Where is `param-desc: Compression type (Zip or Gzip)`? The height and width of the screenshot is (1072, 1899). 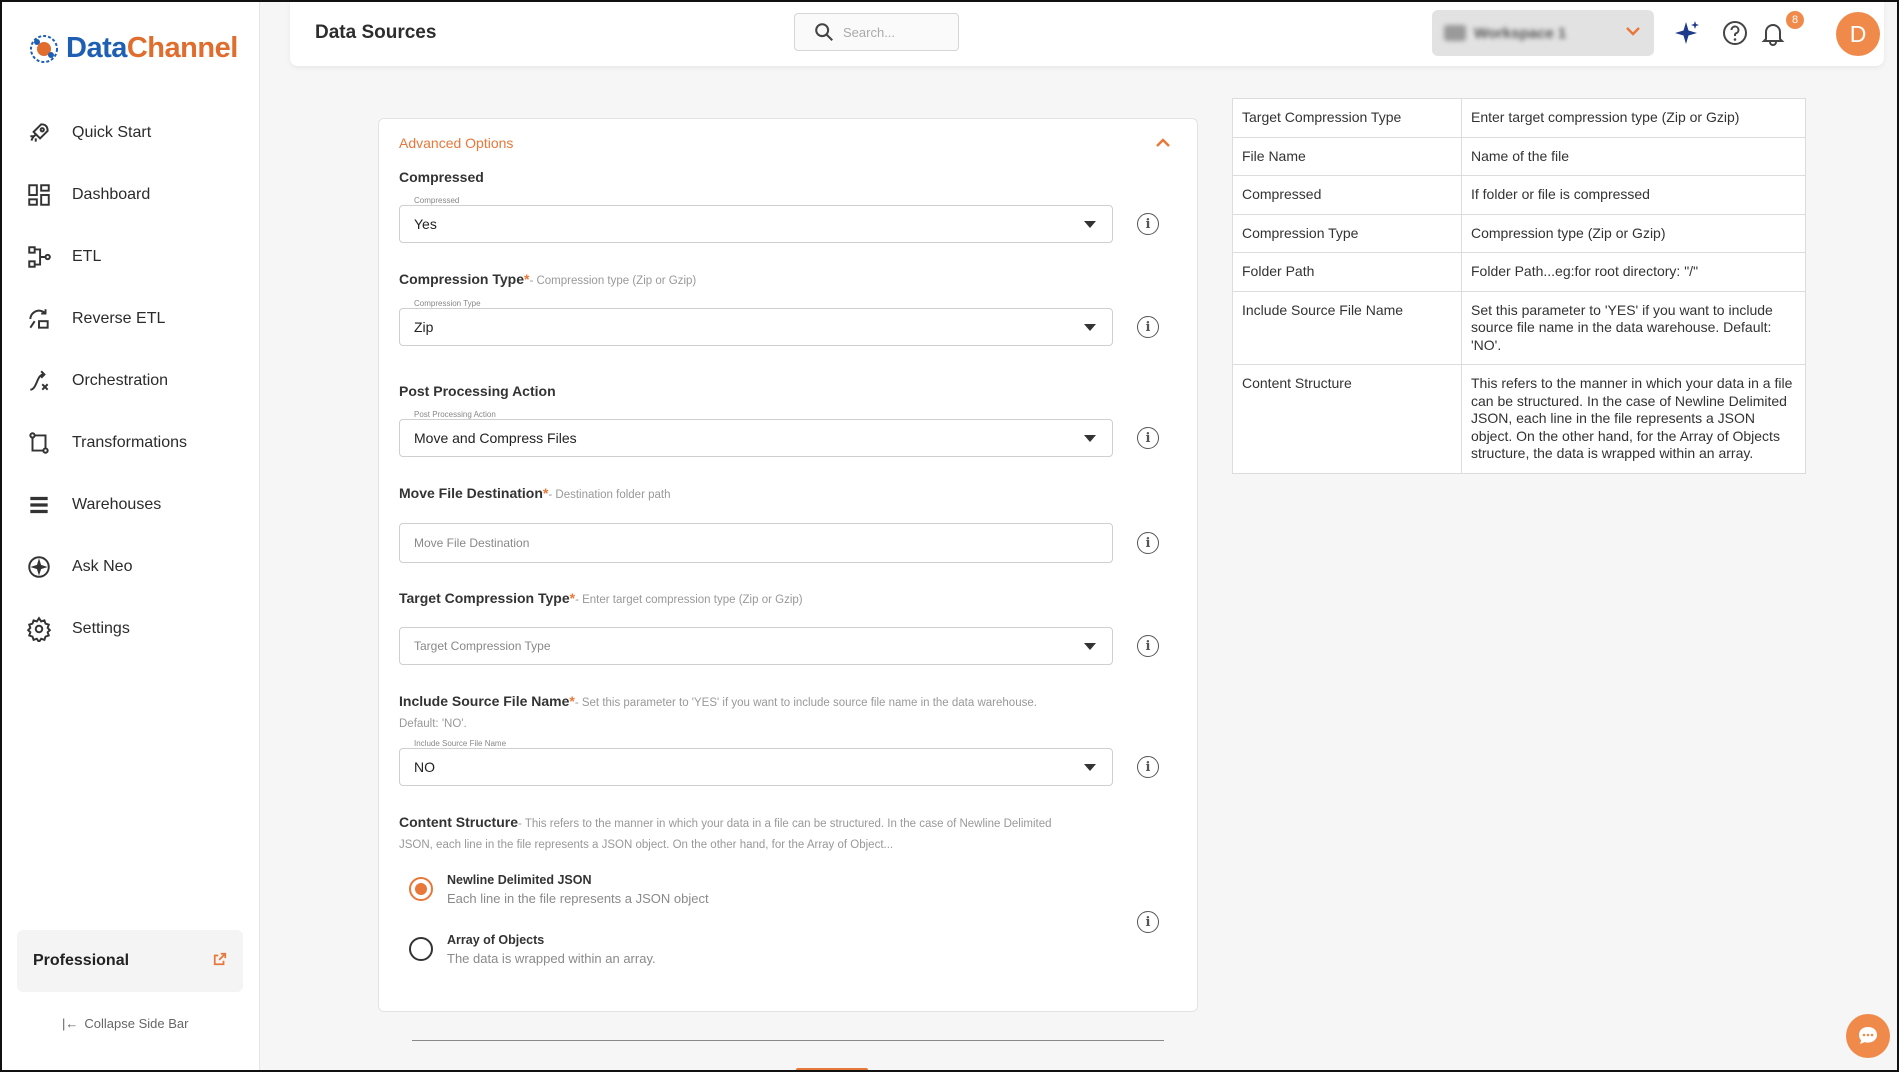
param-desc: Compression type (Zip or Gzip) is located at coordinates (1633, 233).